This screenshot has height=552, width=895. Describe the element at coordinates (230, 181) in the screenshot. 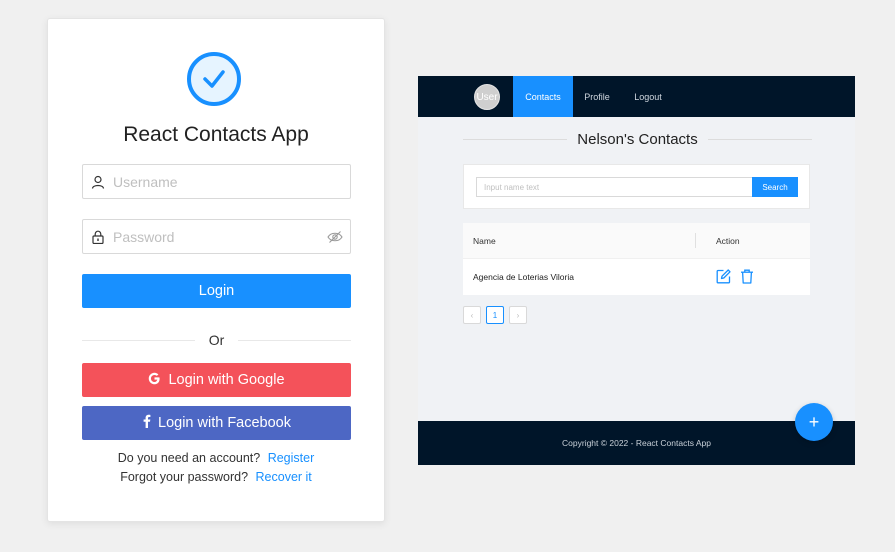

I see `username-input` at that location.